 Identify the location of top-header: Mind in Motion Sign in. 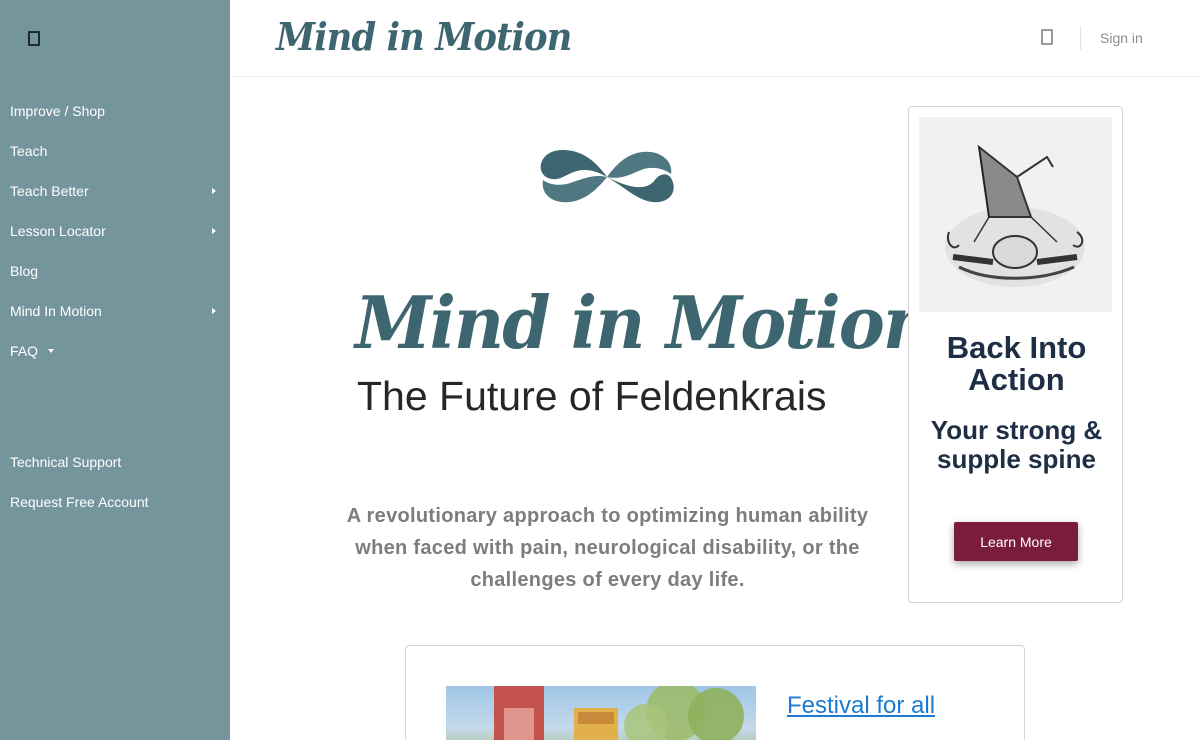
(715, 38).